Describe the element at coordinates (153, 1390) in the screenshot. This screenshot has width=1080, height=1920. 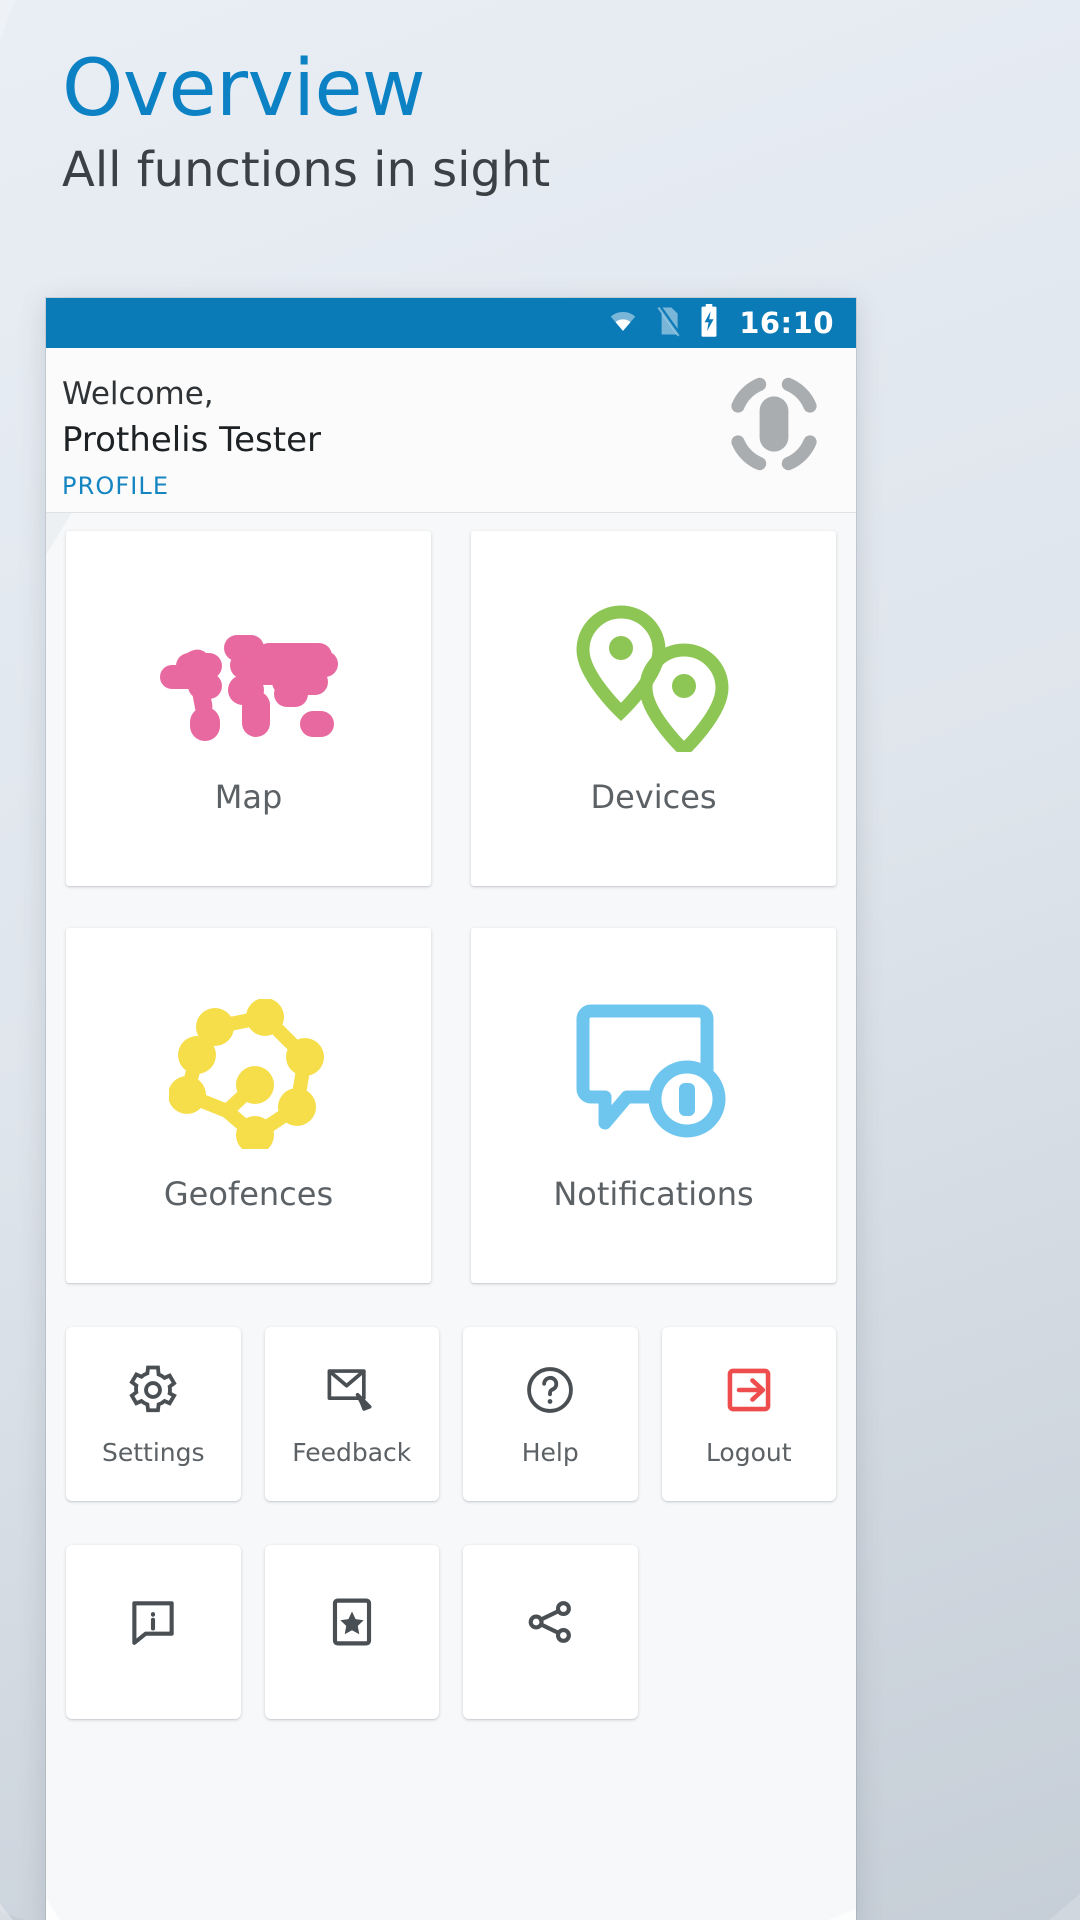
I see `gear-icon` at that location.